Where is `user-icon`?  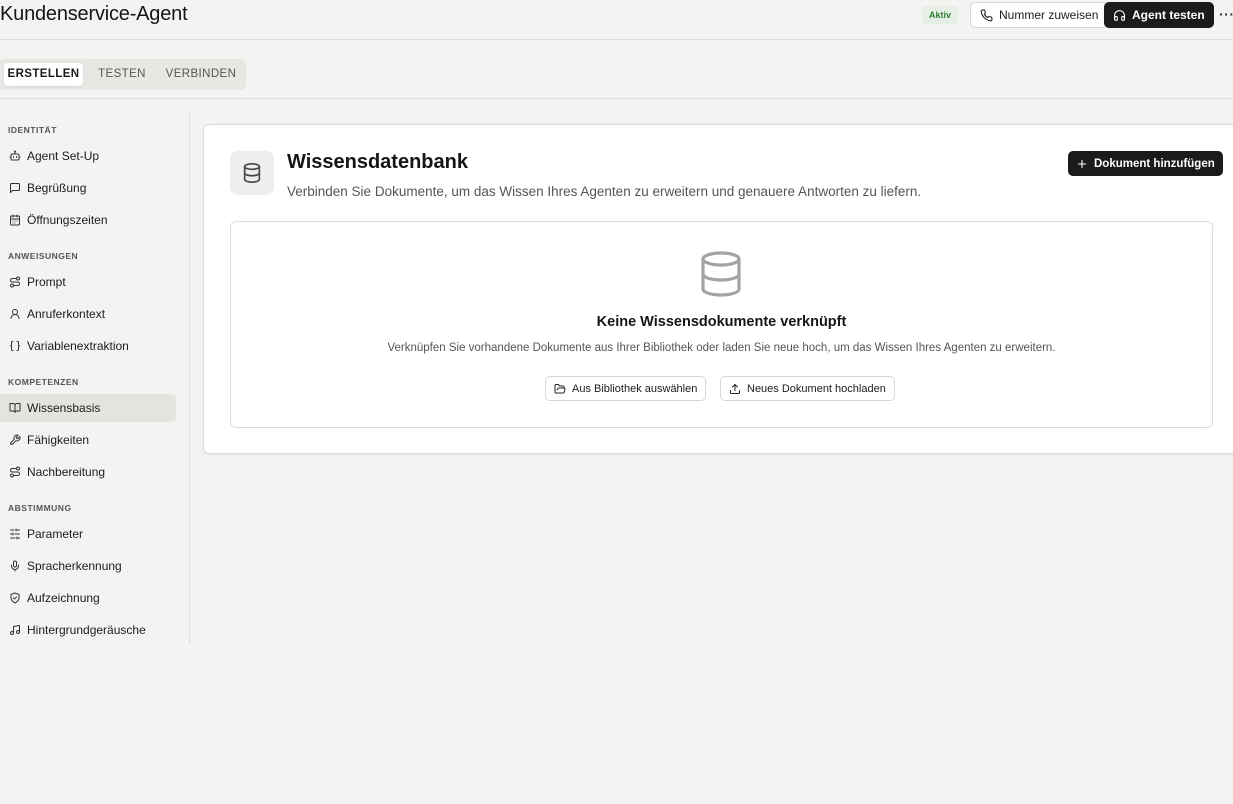 user-icon is located at coordinates (15, 314).